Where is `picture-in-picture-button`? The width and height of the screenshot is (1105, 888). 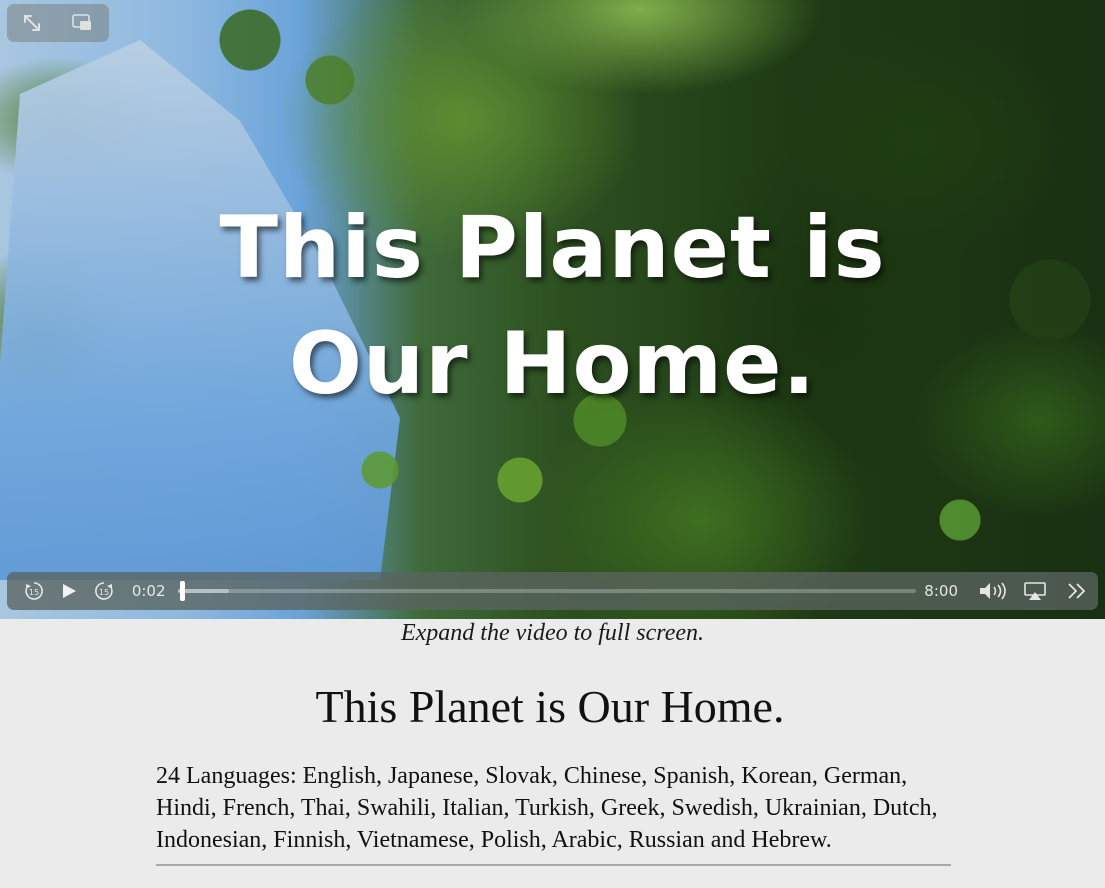 picture-in-picture-button is located at coordinates (82, 23).